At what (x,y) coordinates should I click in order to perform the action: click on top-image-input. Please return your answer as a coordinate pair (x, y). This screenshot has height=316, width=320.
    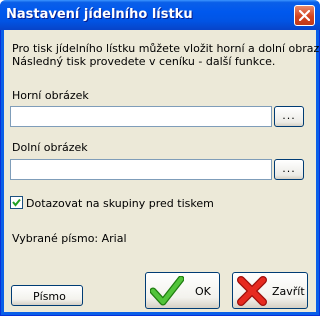
    Looking at the image, I should click on (141, 116).